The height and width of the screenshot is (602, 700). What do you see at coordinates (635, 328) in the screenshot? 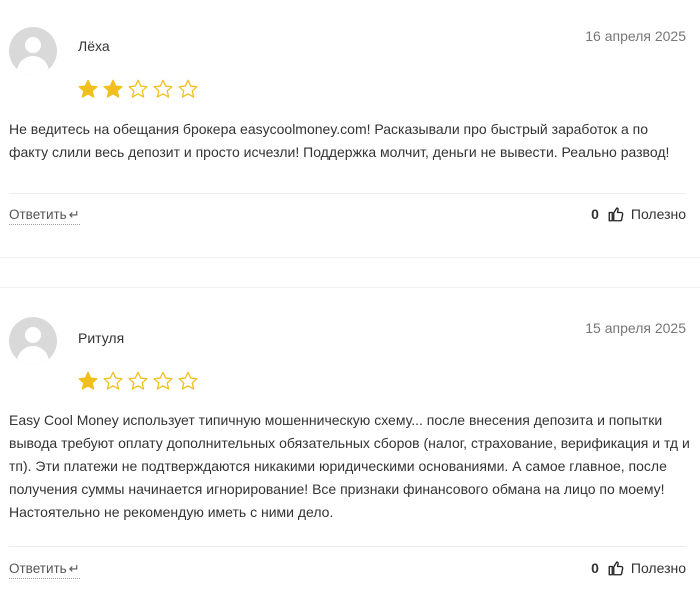
I see `review-date: 15 апреля 2025` at bounding box center [635, 328].